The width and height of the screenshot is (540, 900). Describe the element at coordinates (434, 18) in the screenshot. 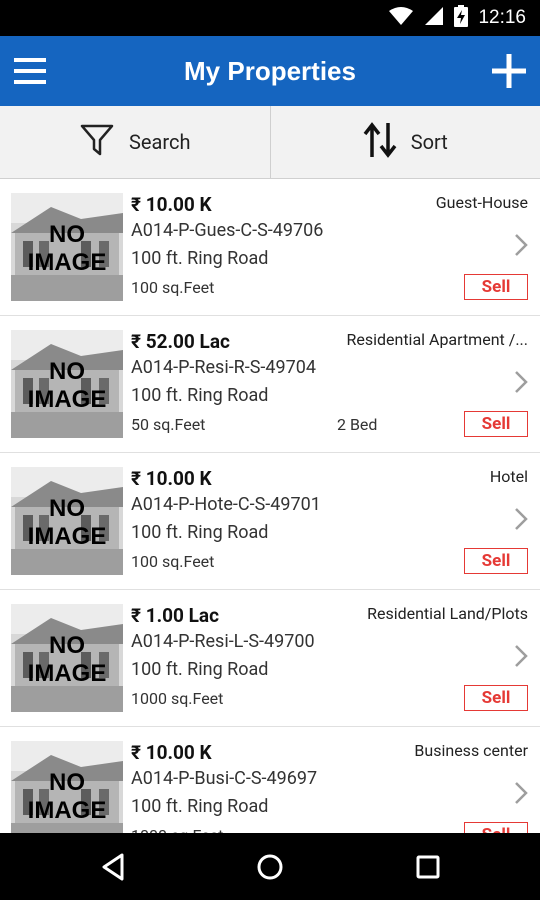

I see `signal-icon` at that location.